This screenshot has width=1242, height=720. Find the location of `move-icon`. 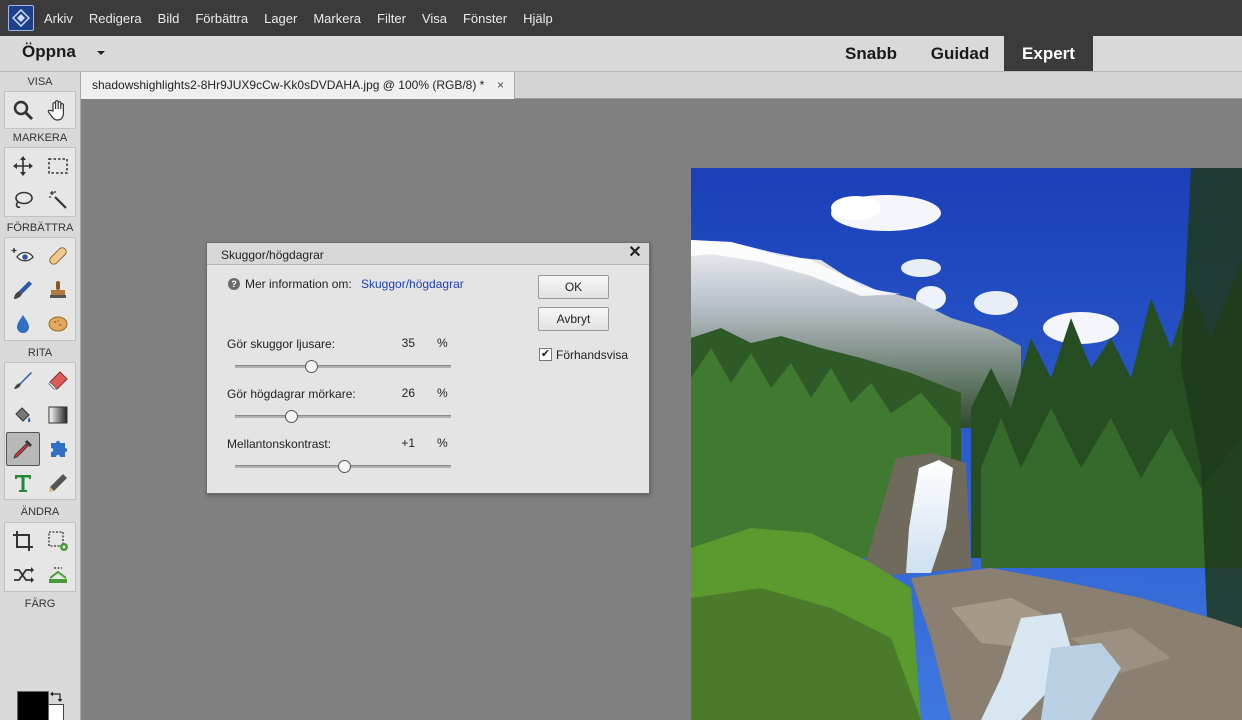

move-icon is located at coordinates (23, 166).